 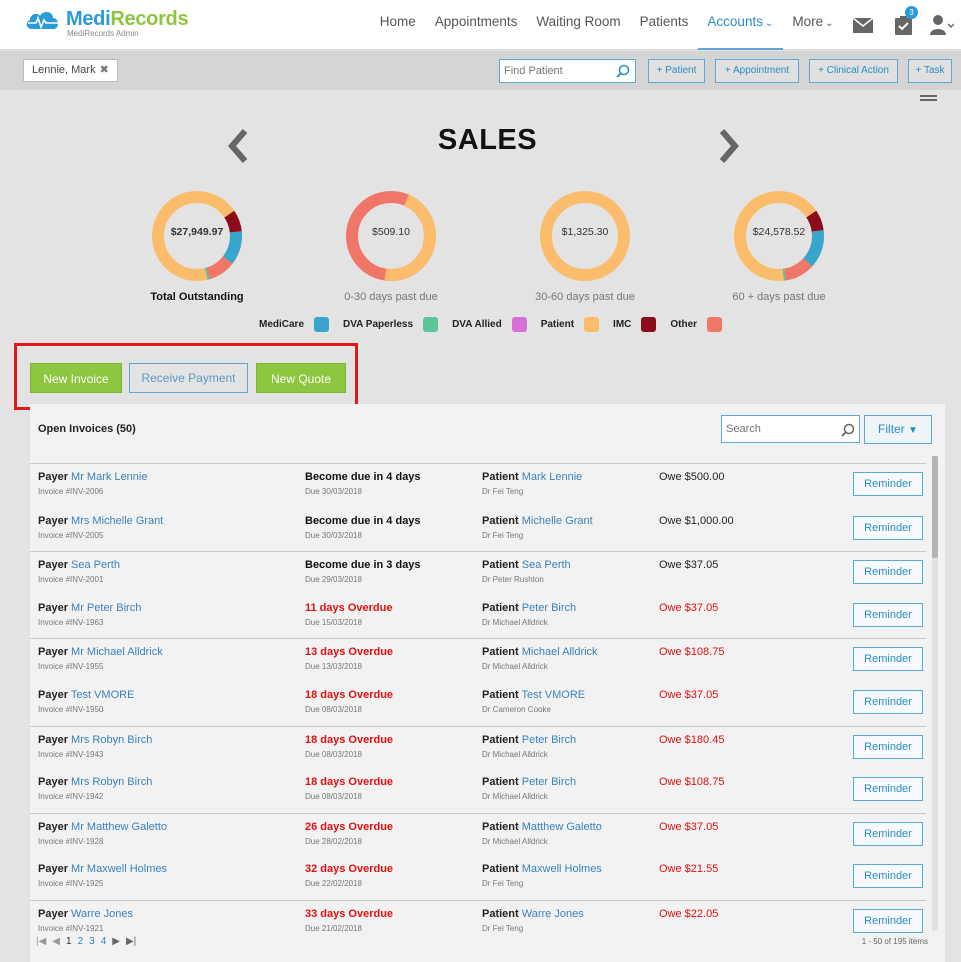 What do you see at coordinates (397, 25) in the screenshot?
I see `nav-home: Home` at bounding box center [397, 25].